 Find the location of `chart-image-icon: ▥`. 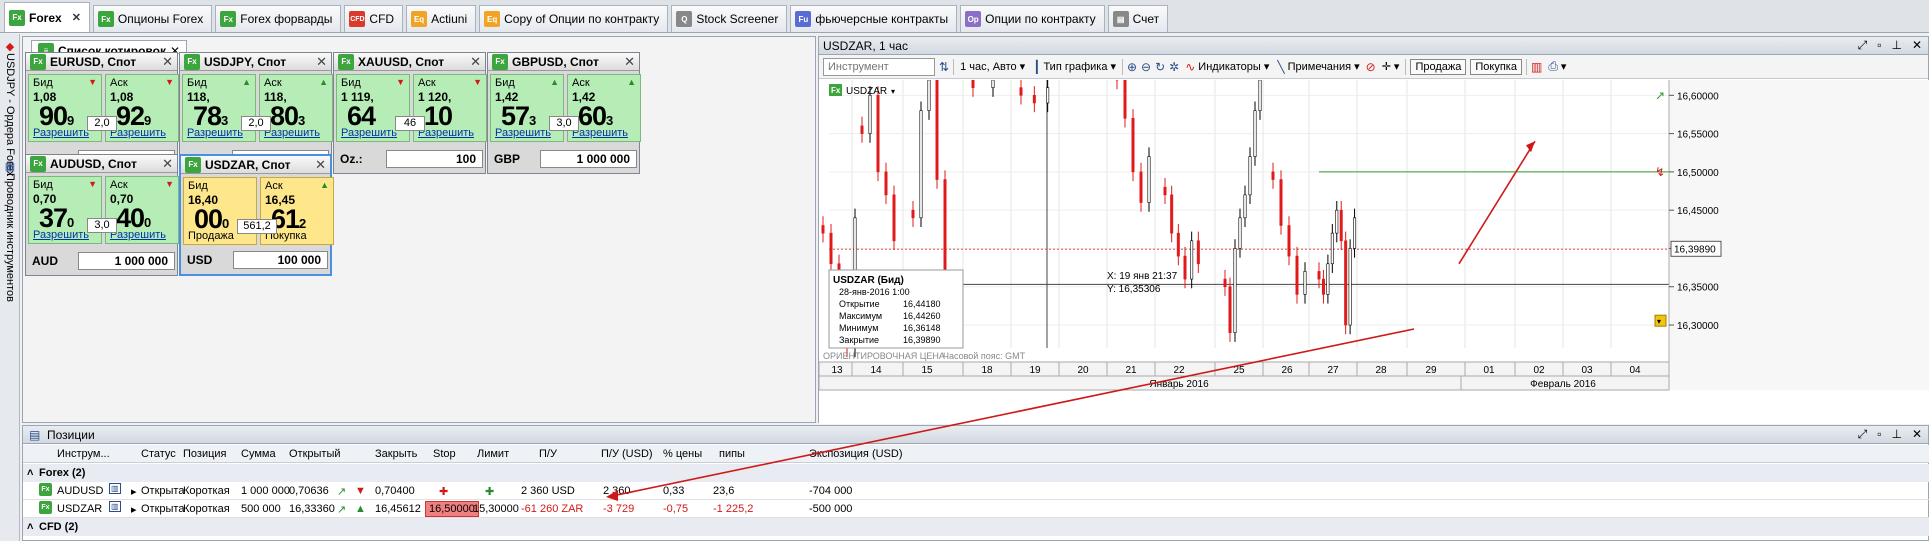

chart-image-icon: ▥ is located at coordinates (1536, 67).